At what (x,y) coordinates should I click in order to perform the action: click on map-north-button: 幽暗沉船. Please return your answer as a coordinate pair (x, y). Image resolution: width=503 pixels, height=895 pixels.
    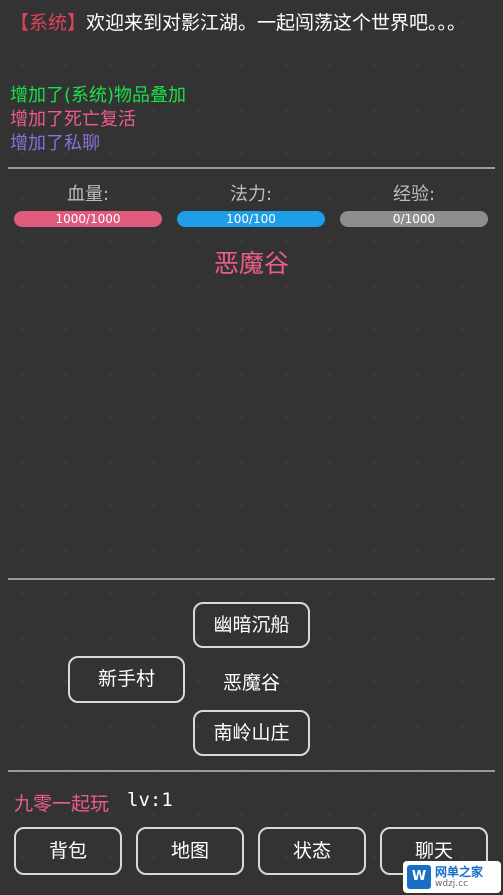
    Looking at the image, I should click on (251, 625).